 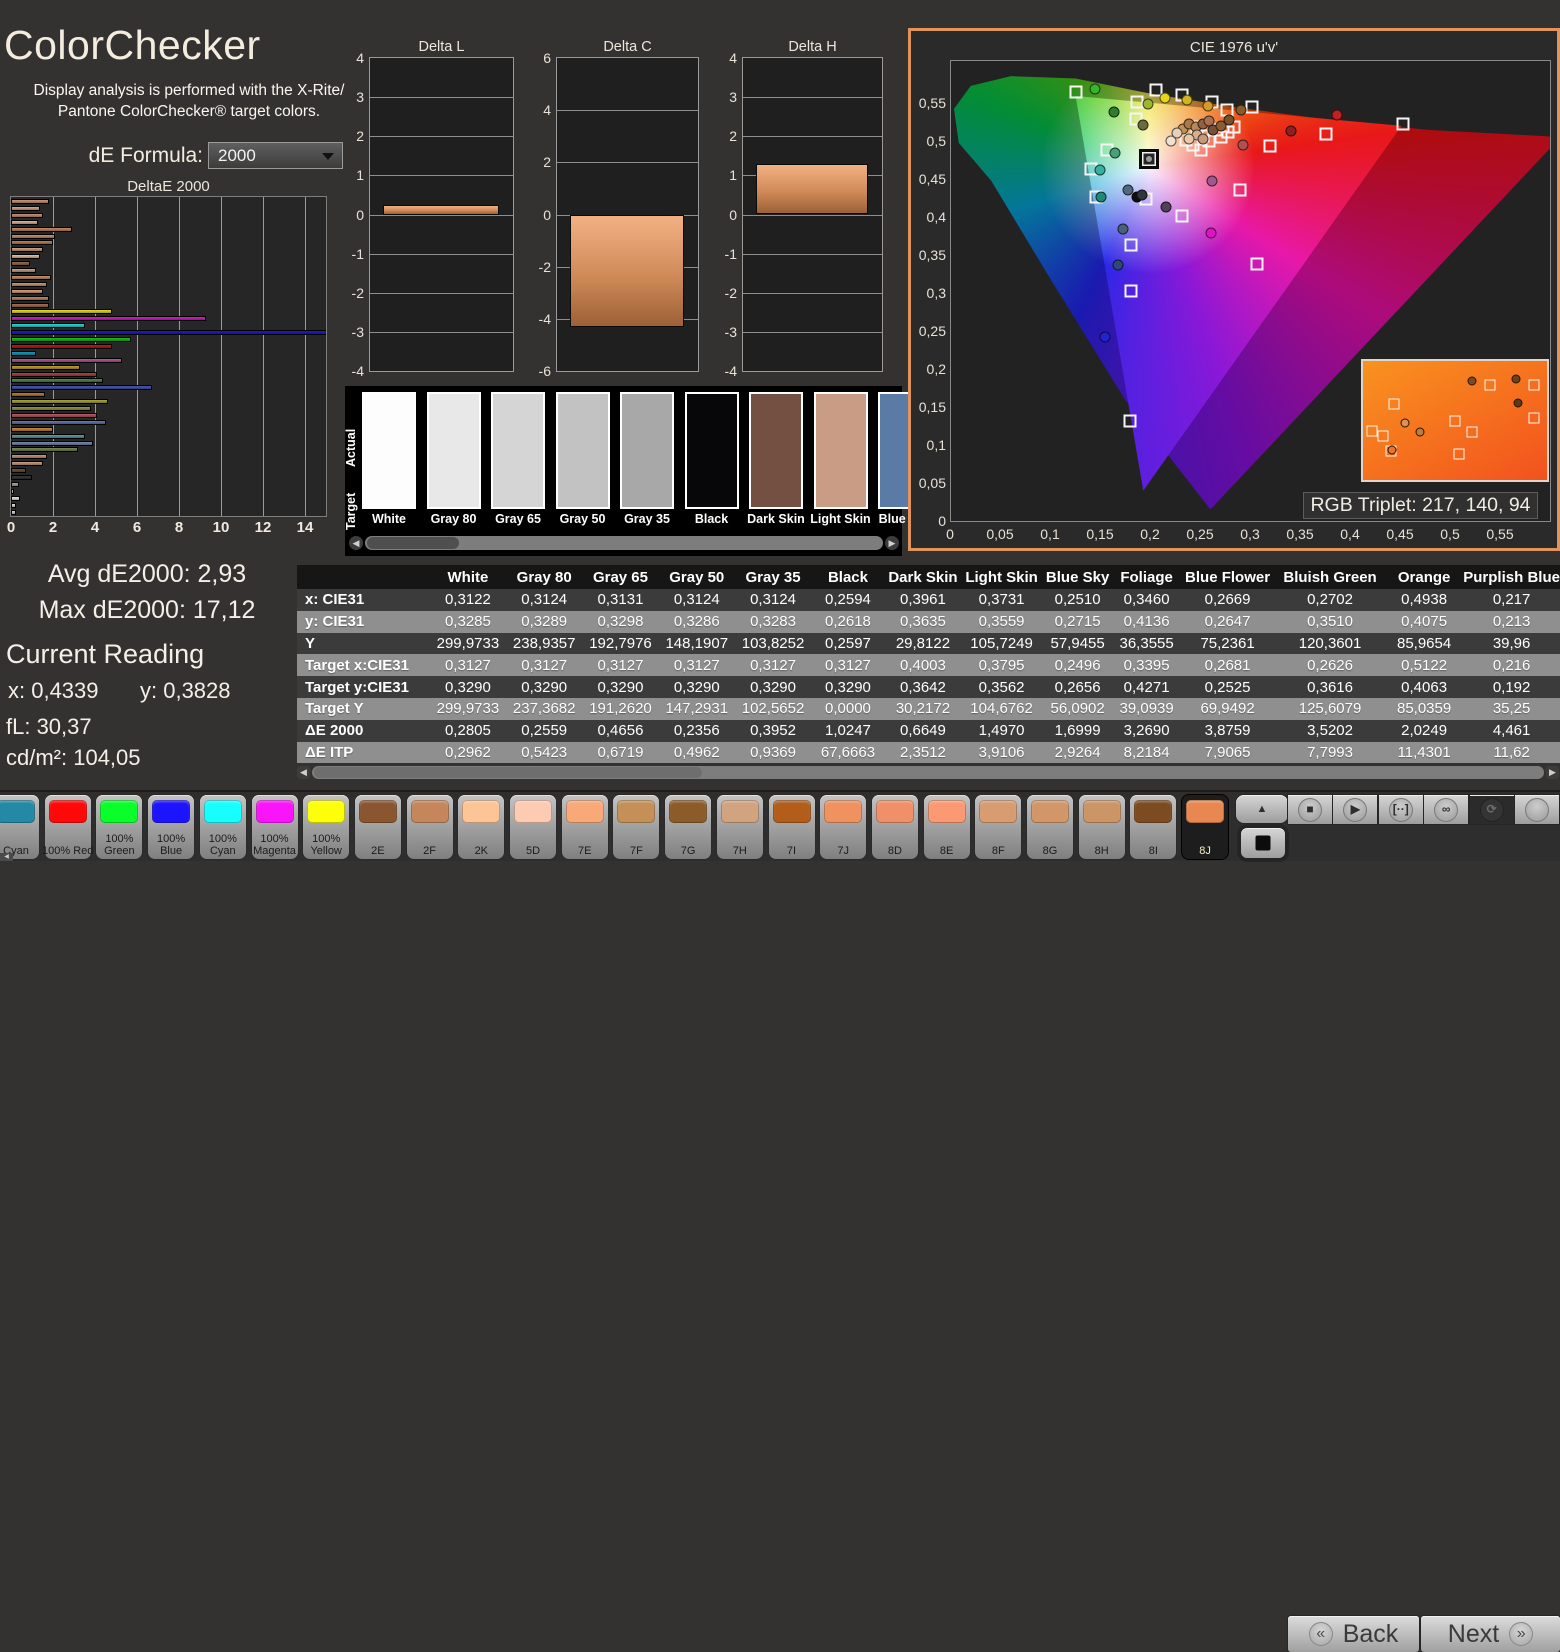 What do you see at coordinates (19, 827) in the screenshot?
I see `patch-button-cyan: Cyan` at bounding box center [19, 827].